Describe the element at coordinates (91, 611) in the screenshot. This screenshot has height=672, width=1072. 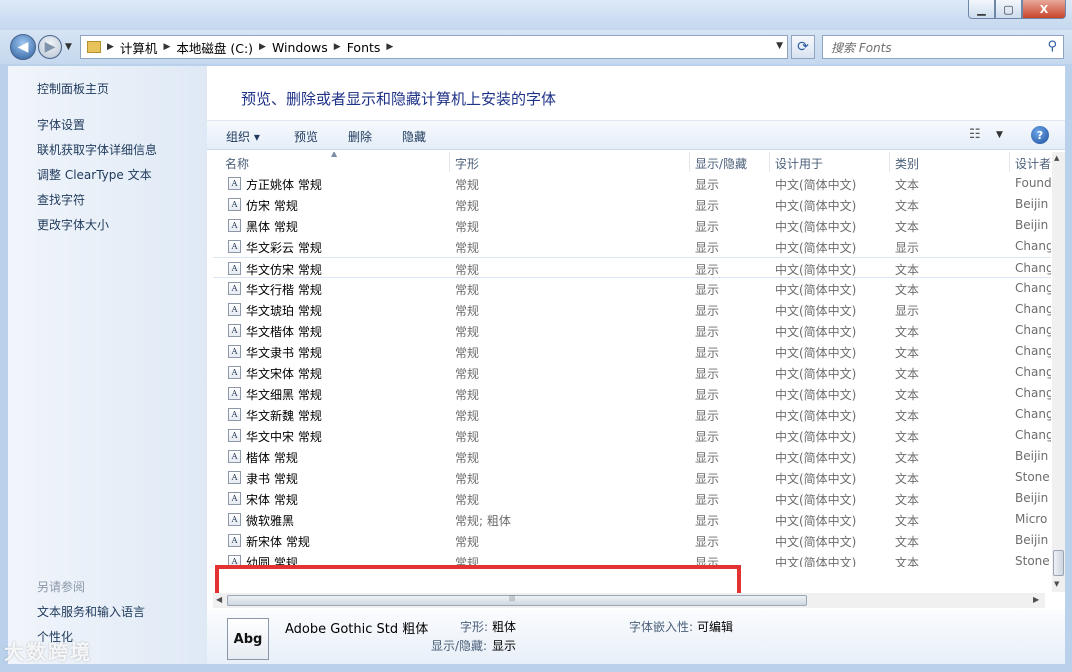
I see `text-services-link: 文本服务和输入语言` at that location.